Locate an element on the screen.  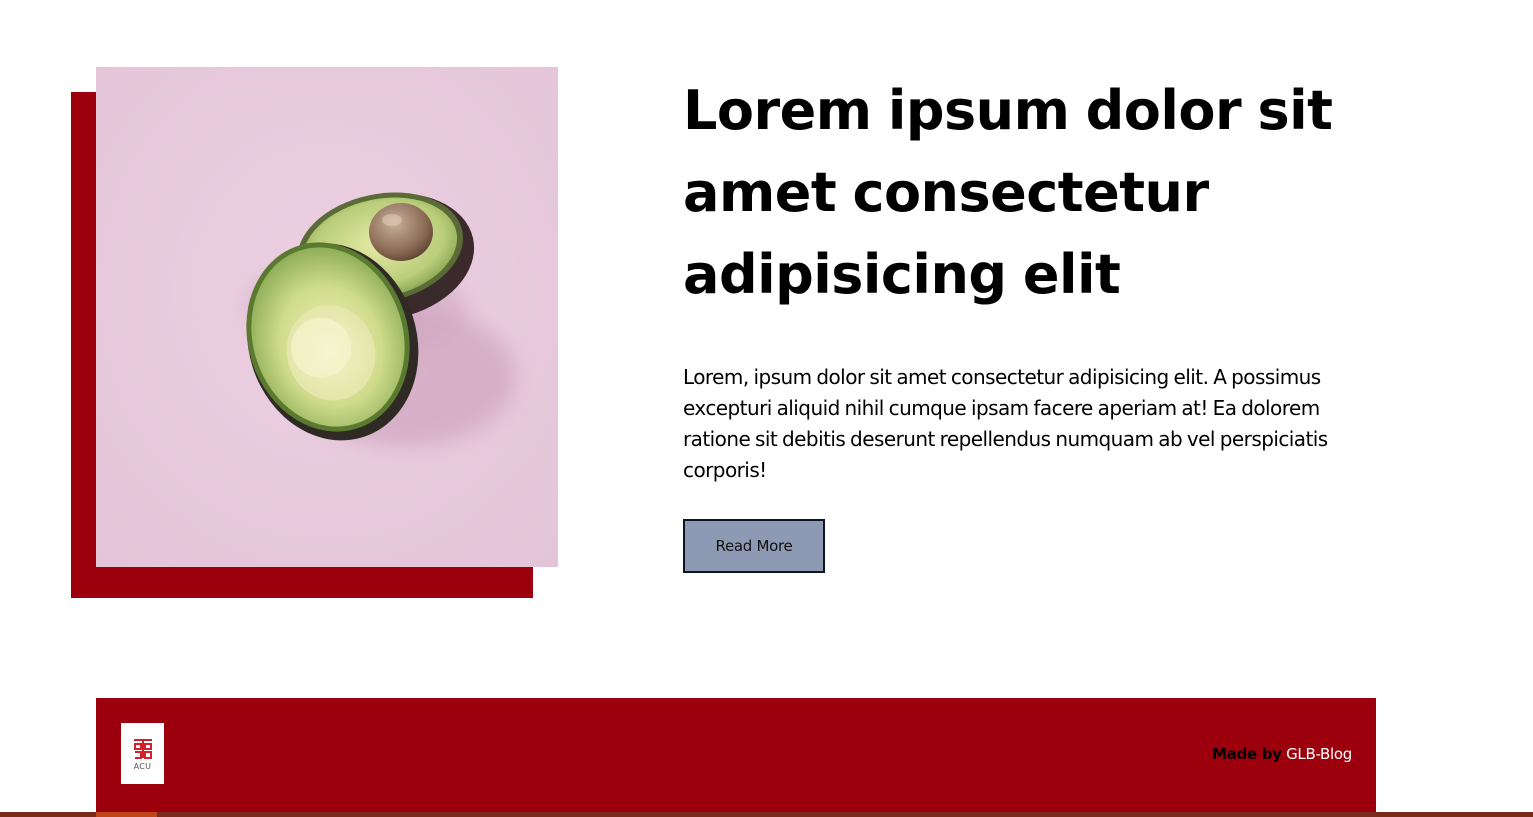
footer-credit: Made by GLB-Blog is located at coordinates (1282, 754).